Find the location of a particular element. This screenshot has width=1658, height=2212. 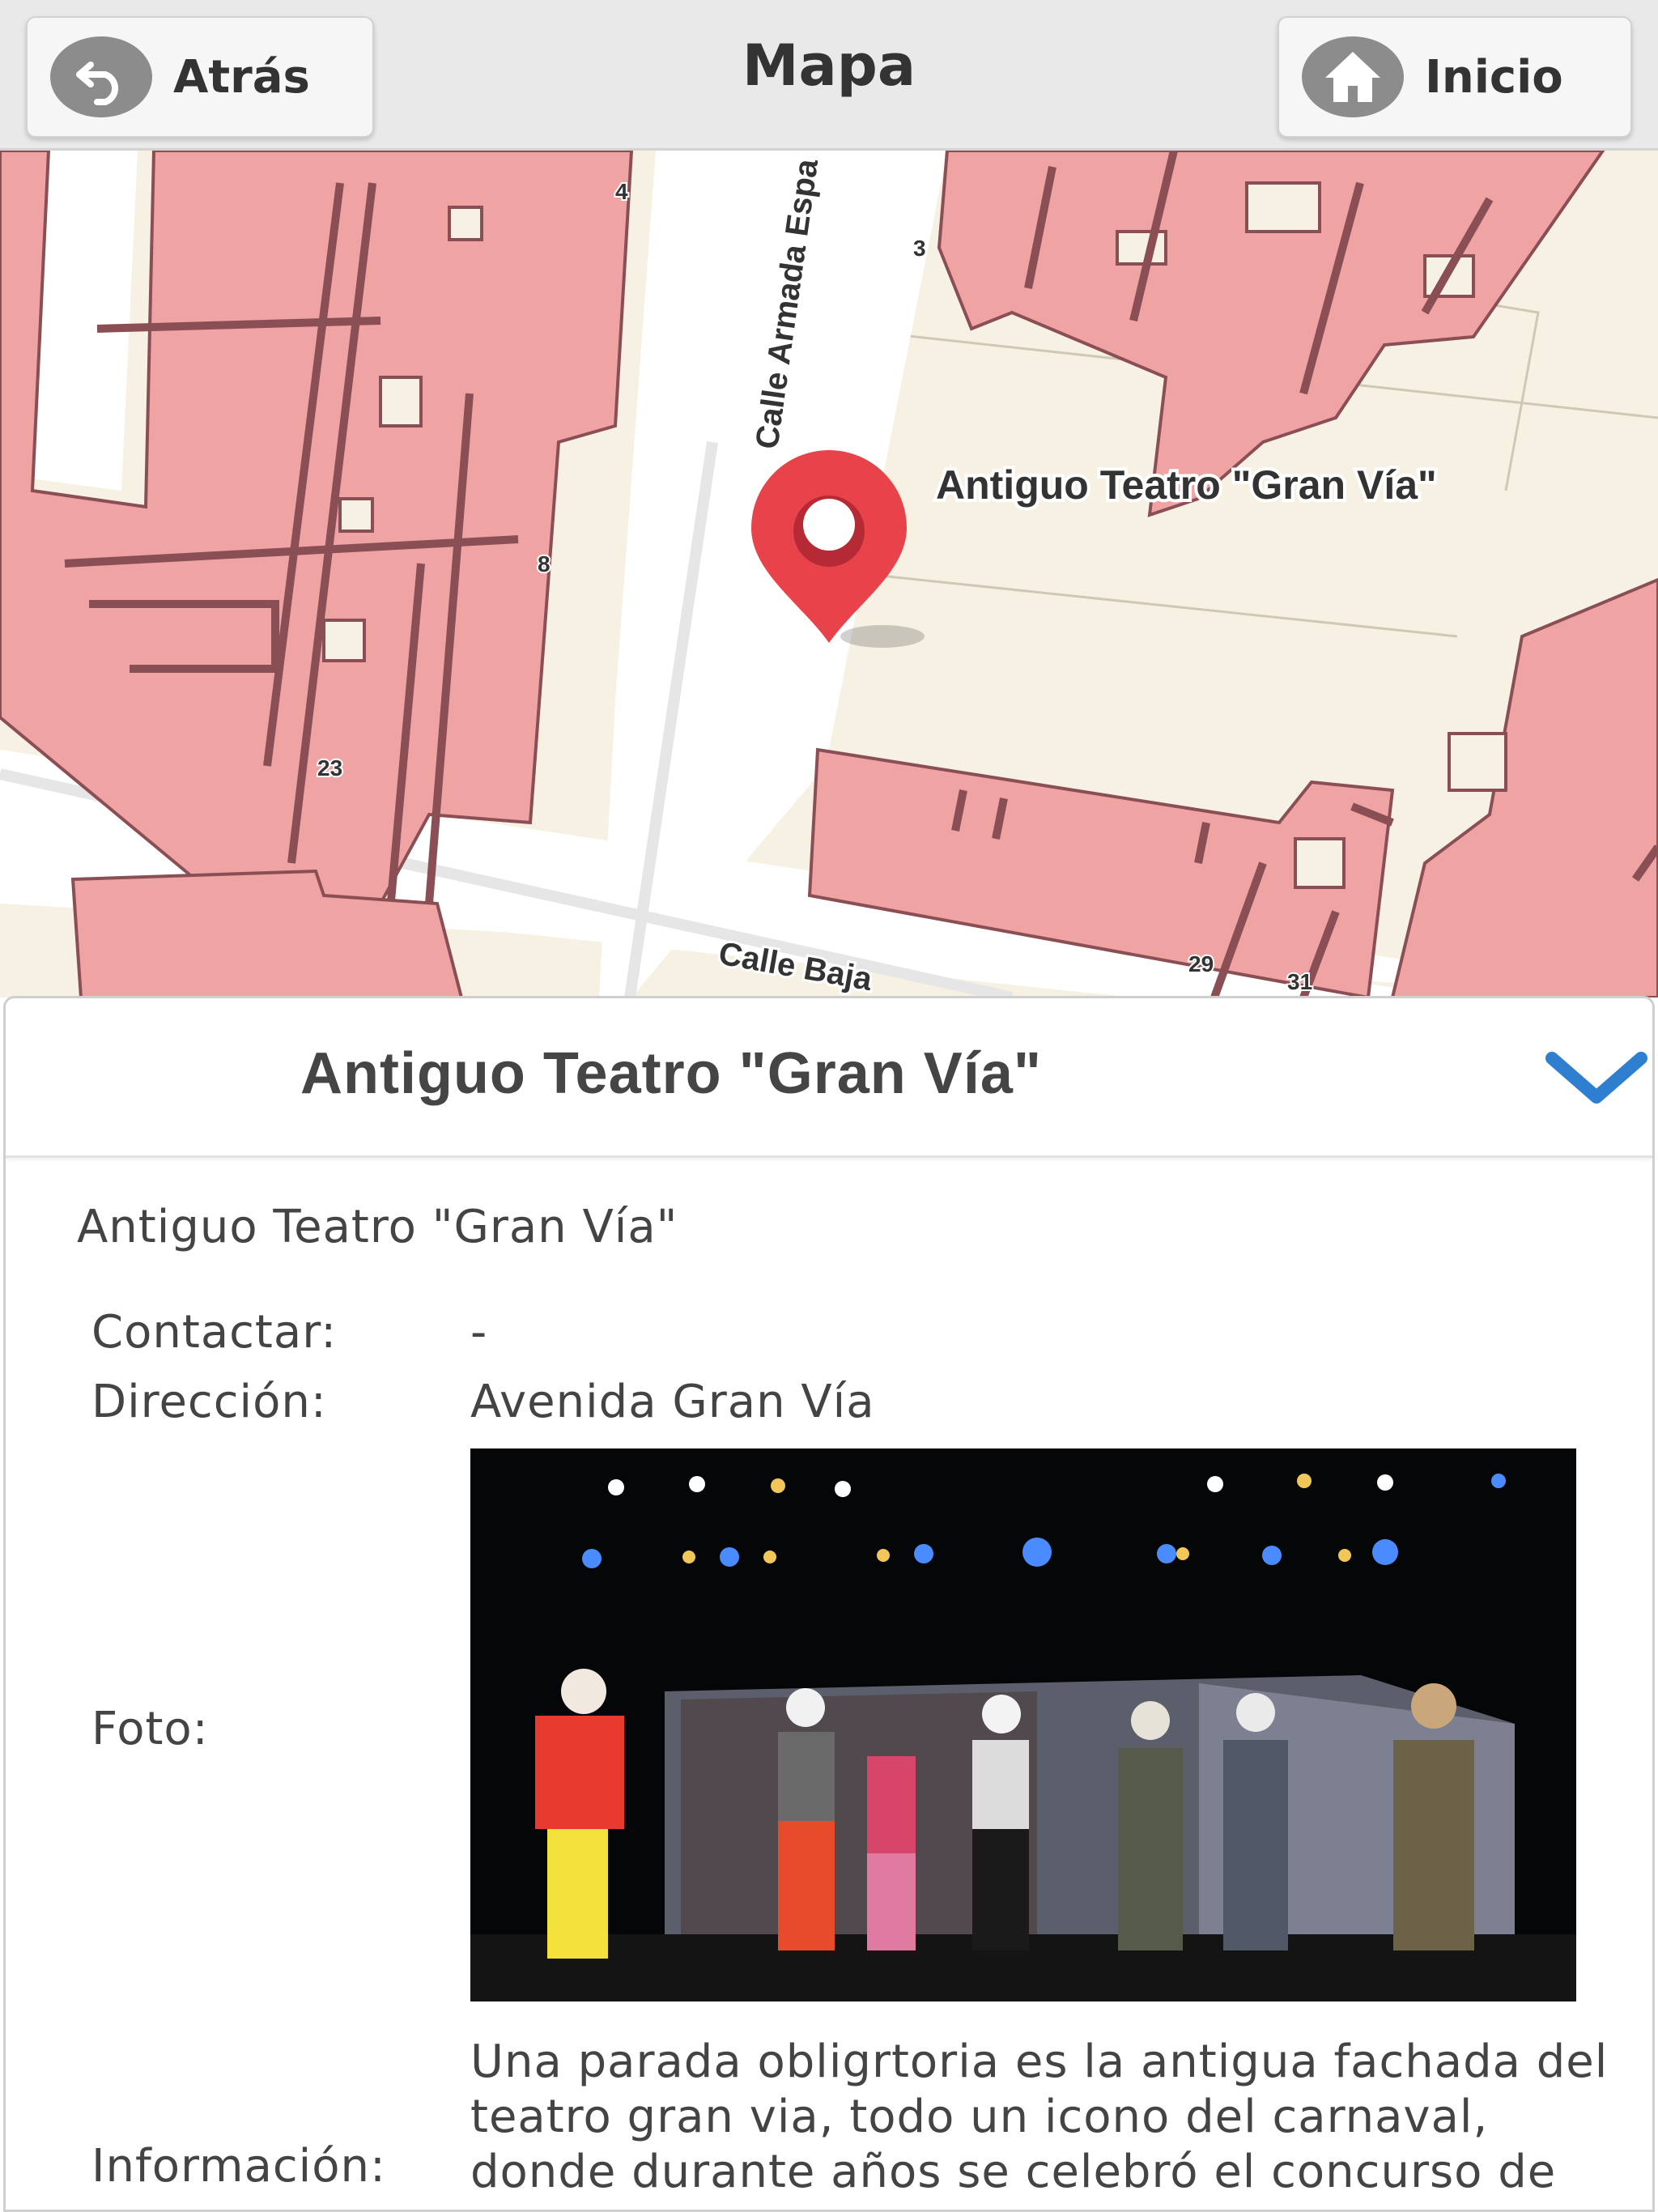

house-number: 4 is located at coordinates (621, 191).